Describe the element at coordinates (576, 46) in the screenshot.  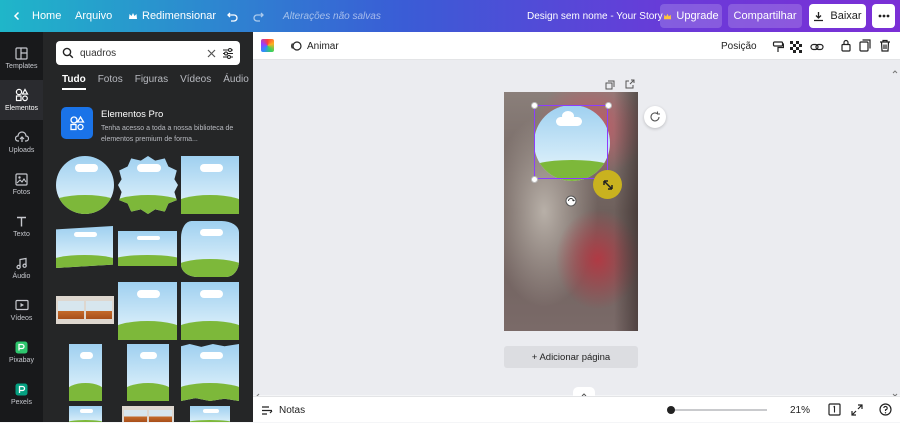
I see `context-toolbar: Animar Posição` at that location.